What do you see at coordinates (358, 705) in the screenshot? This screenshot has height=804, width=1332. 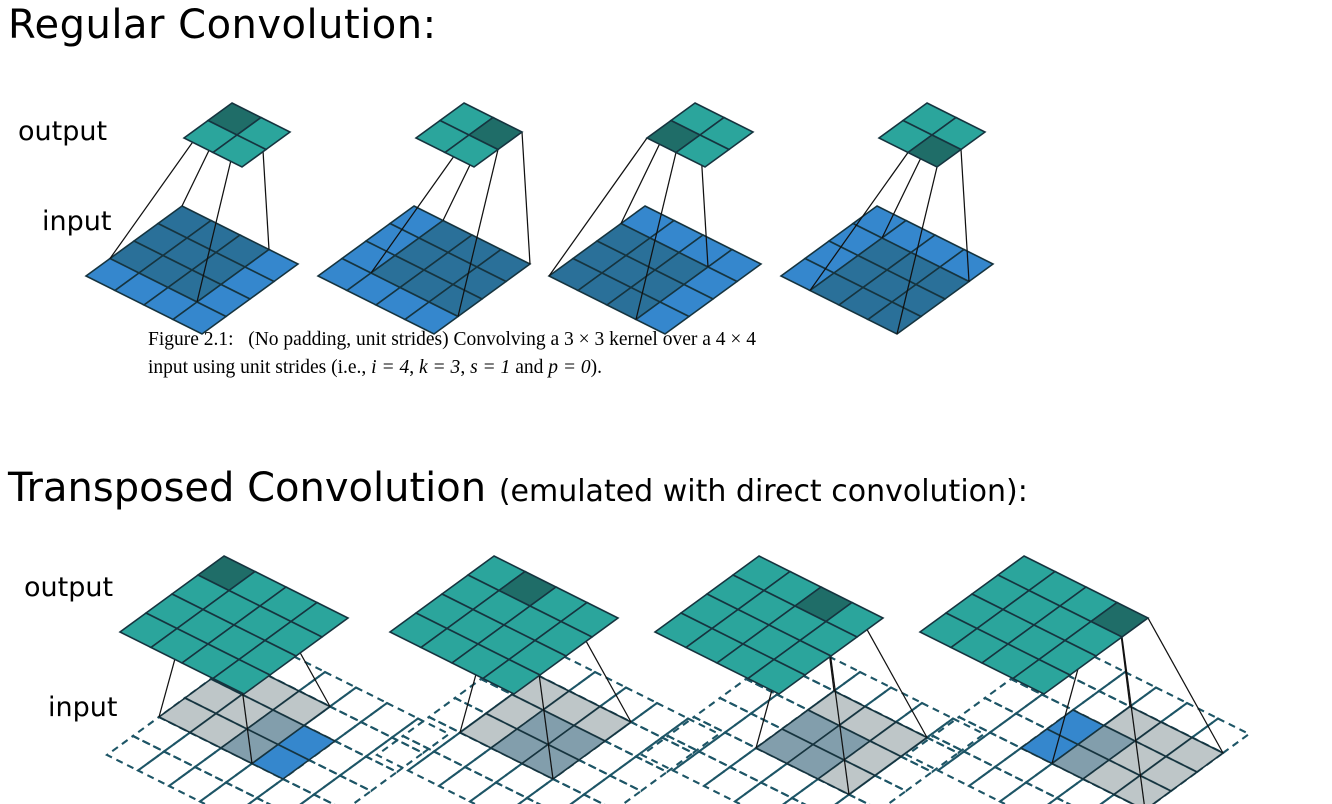 I see `padding-cell-r0c3` at bounding box center [358, 705].